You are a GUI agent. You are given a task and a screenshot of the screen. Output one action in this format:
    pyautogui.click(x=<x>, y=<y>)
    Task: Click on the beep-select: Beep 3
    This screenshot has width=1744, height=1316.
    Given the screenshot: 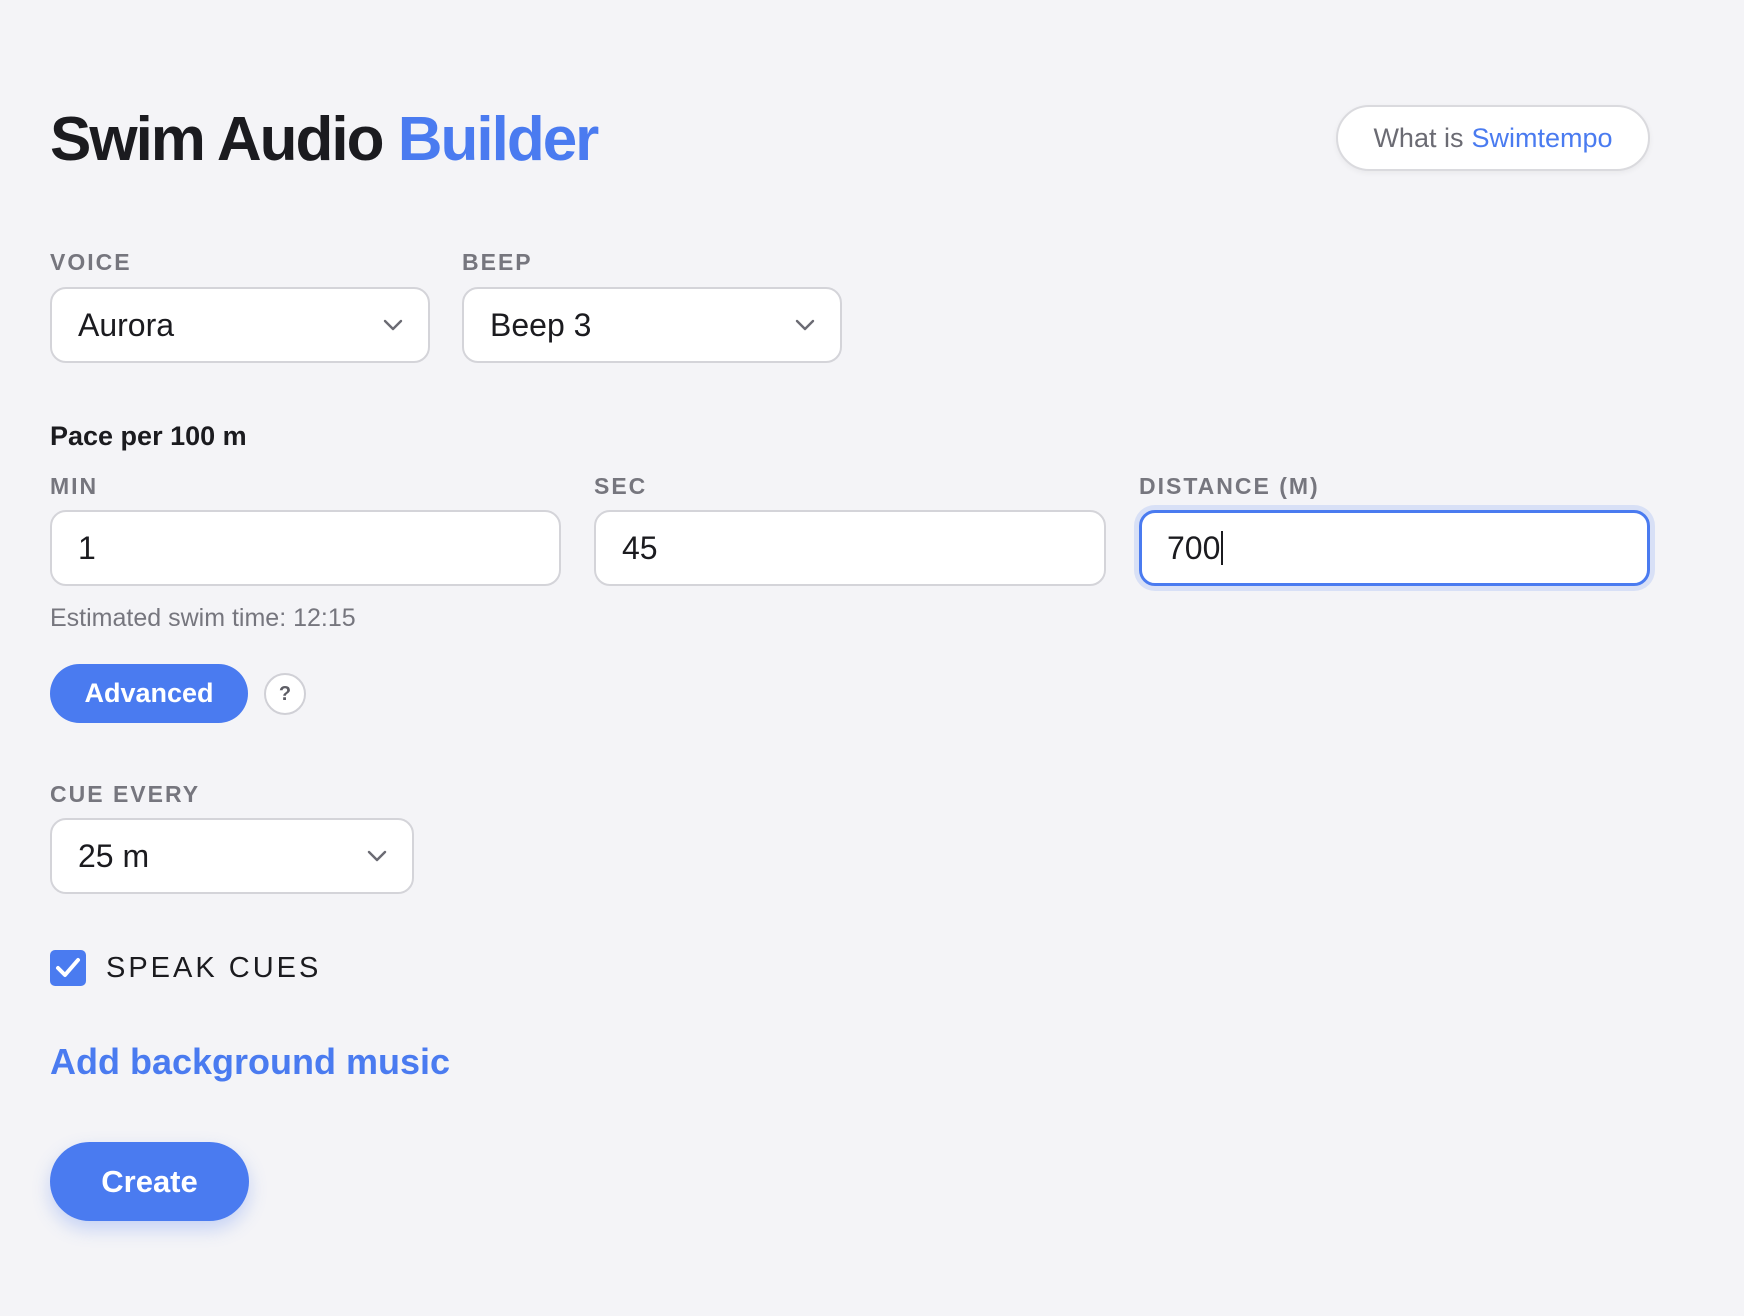 What is the action you would take?
    pyautogui.click(x=652, y=325)
    